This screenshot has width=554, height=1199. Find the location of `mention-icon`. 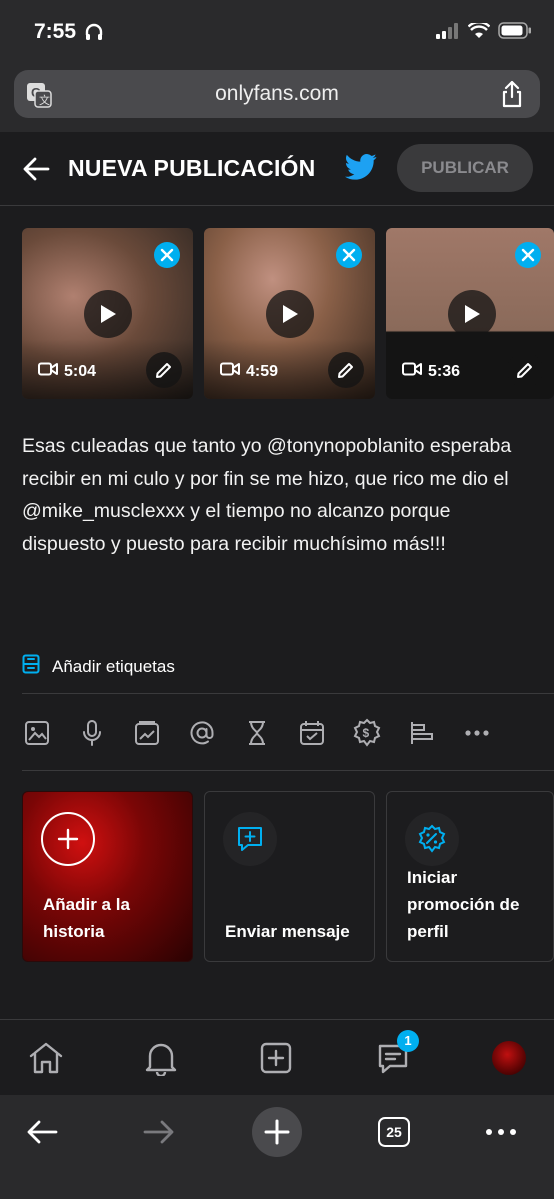

mention-icon is located at coordinates (202, 733).